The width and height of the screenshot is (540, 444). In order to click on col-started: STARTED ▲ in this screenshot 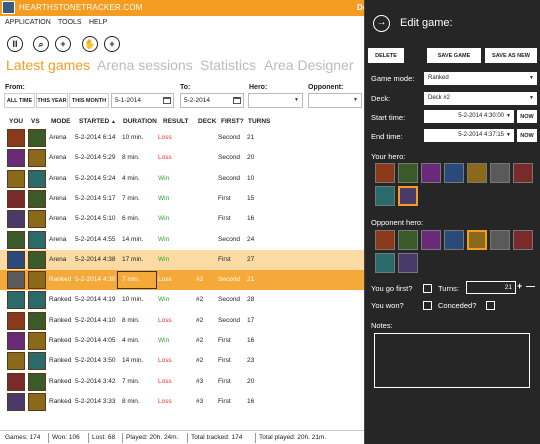, I will do `click(97, 121)`.